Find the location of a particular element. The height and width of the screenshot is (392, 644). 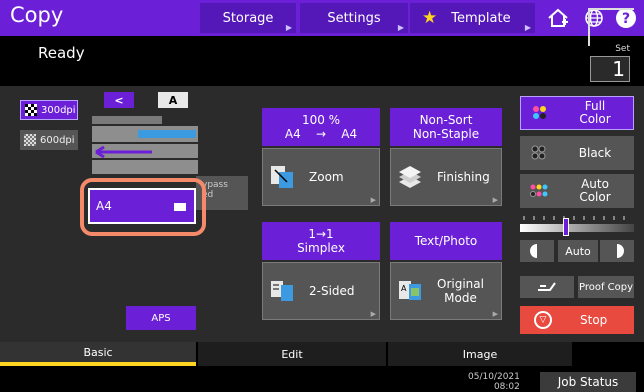

zoom-icon is located at coordinates (282, 177).